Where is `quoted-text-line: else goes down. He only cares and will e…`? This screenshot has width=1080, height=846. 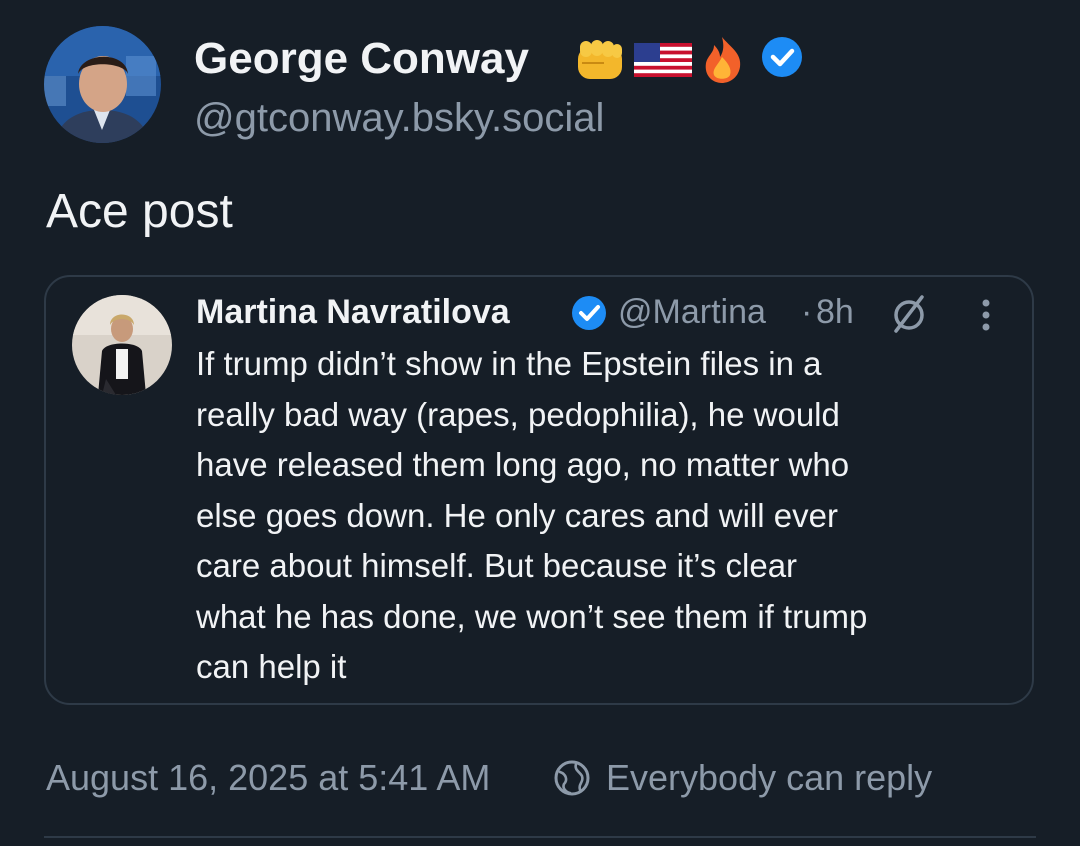
quoted-text-line: else goes down. He only cares and will e… is located at coordinates (517, 515).